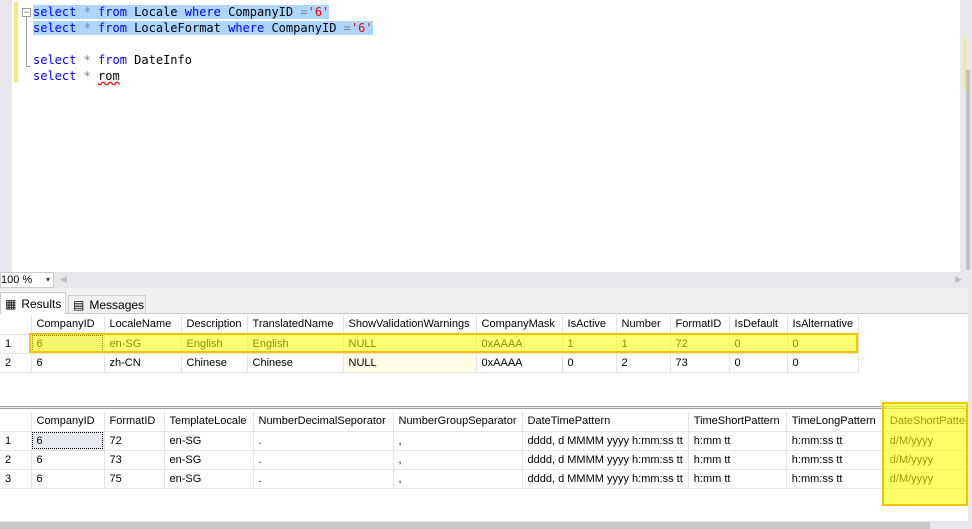  Describe the element at coordinates (958, 279) in the screenshot. I see `scroll-right-icon: ▶` at that location.